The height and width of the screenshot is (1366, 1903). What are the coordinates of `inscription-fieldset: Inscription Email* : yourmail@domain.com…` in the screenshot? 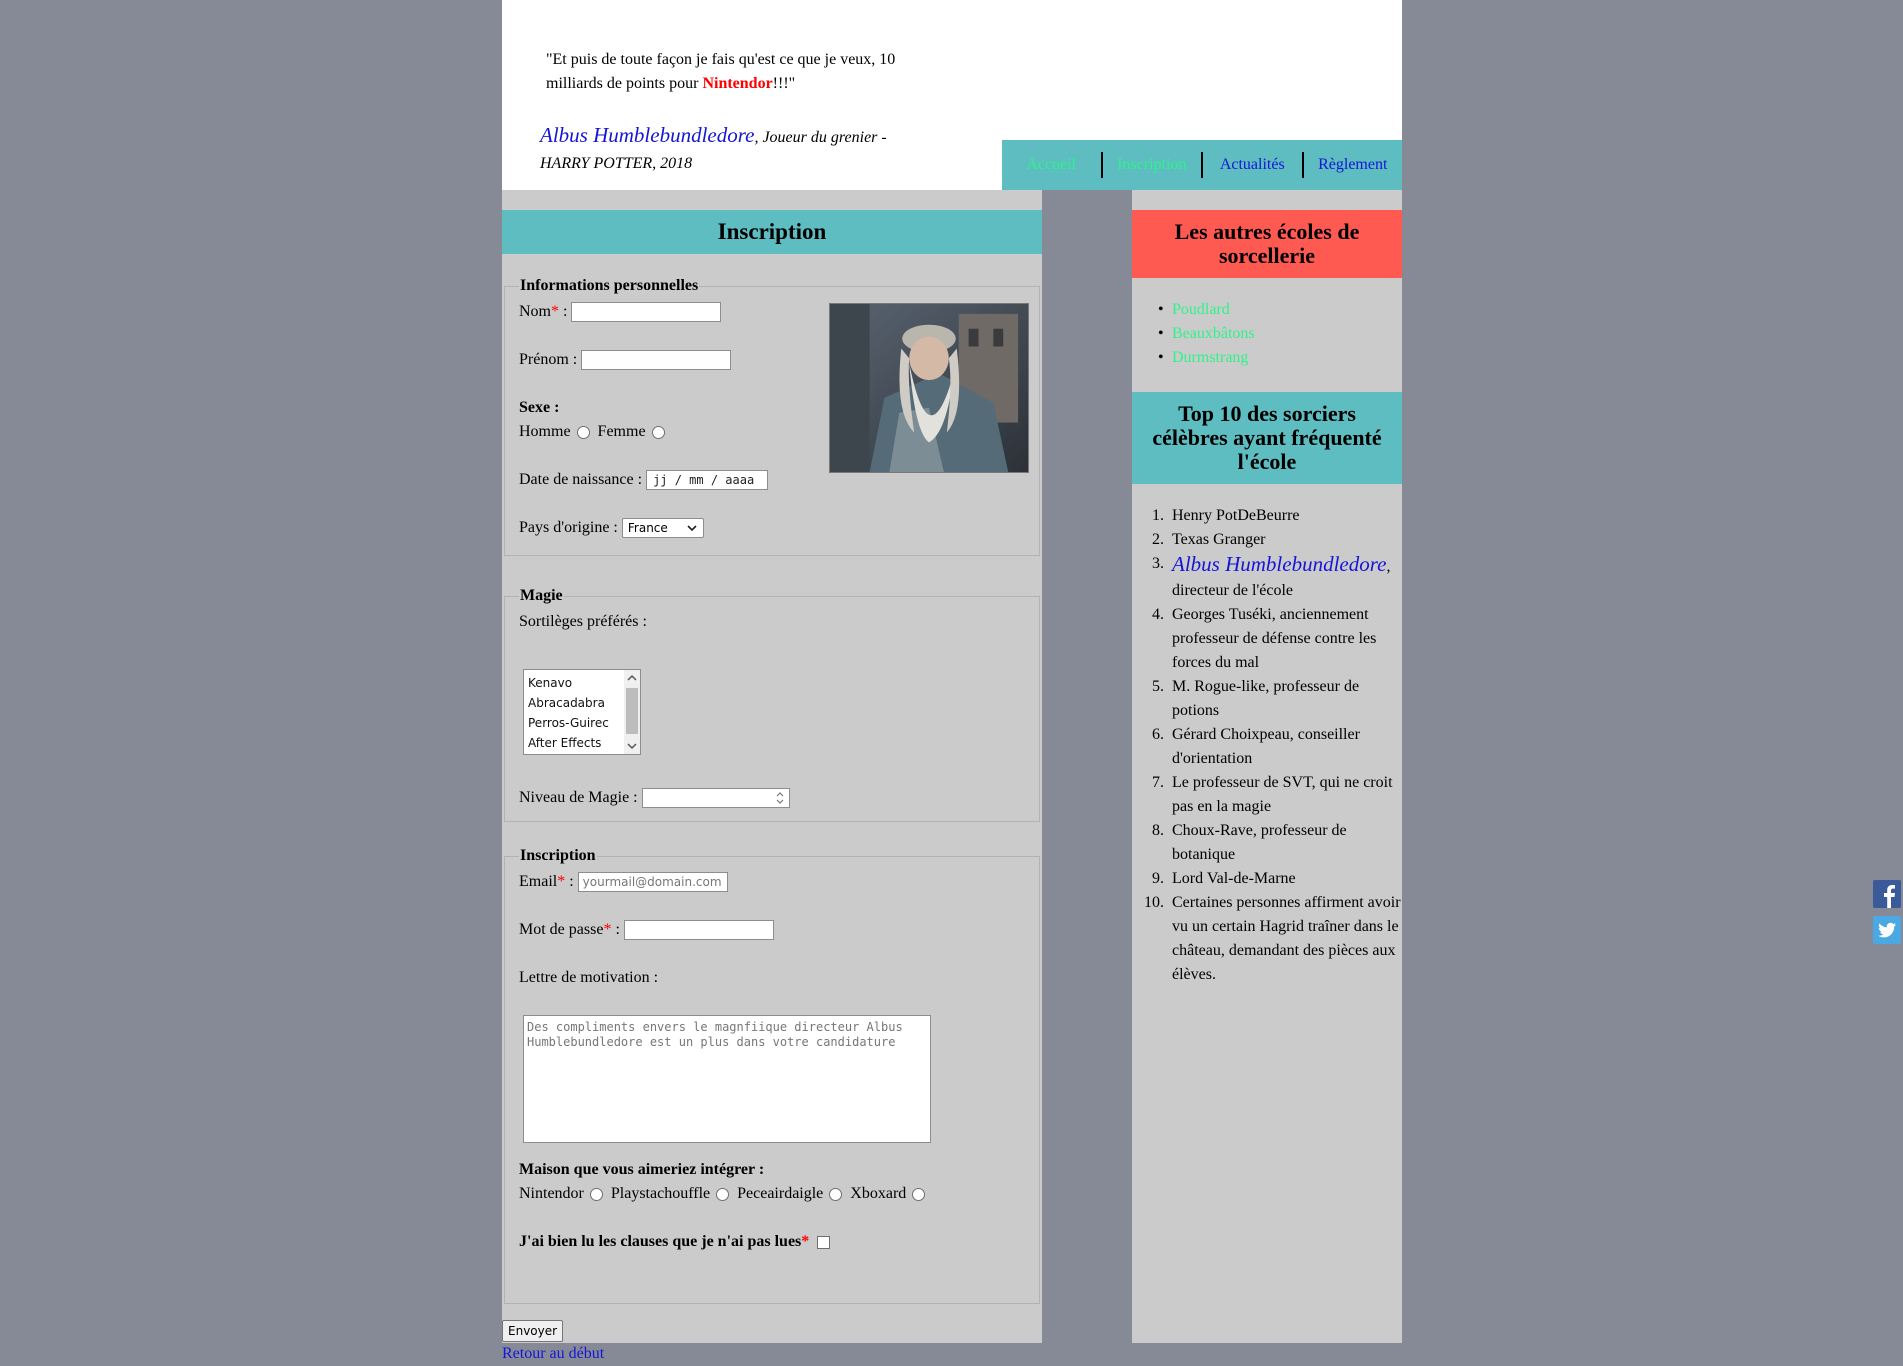 It's located at (772, 1075).